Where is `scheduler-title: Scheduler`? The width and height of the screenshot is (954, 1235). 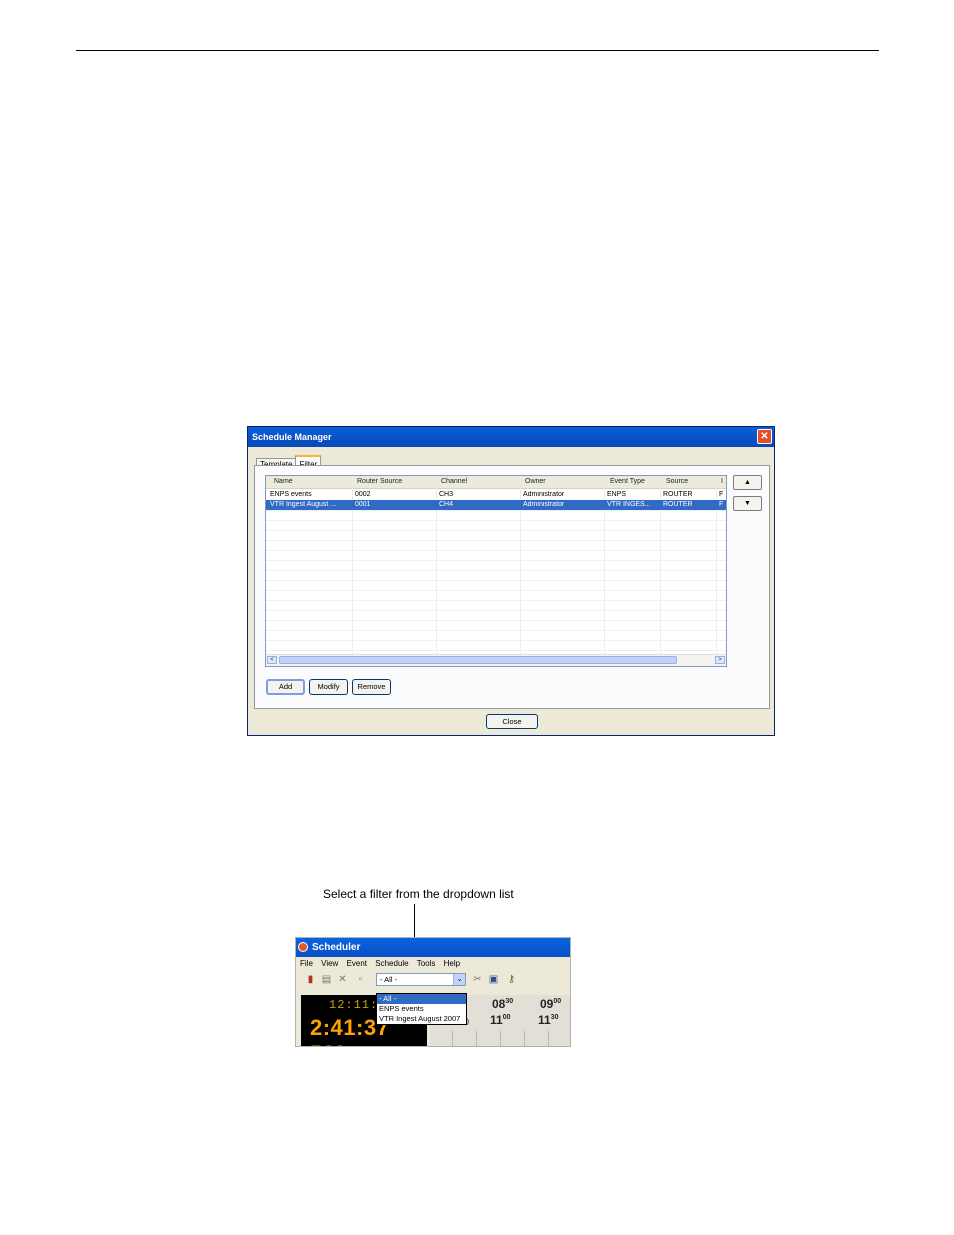
scheduler-title: Scheduler is located at coordinates (336, 947).